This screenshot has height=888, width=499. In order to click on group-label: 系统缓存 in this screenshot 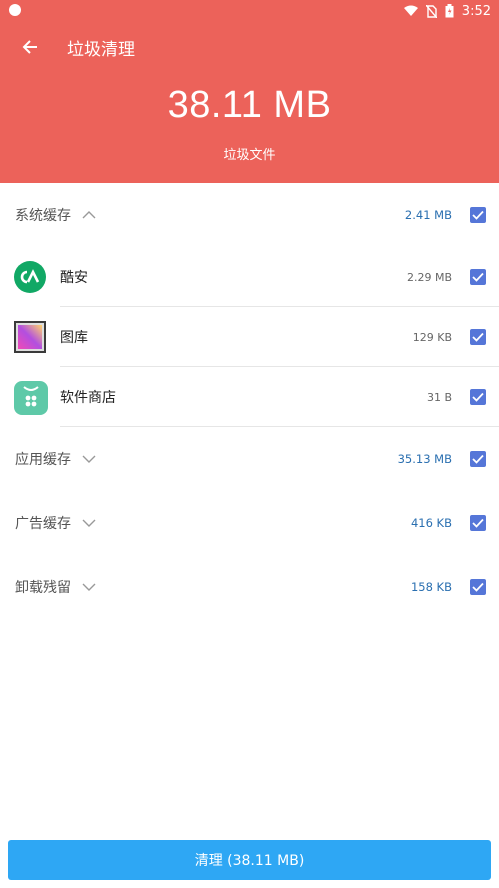, I will do `click(43, 216)`.